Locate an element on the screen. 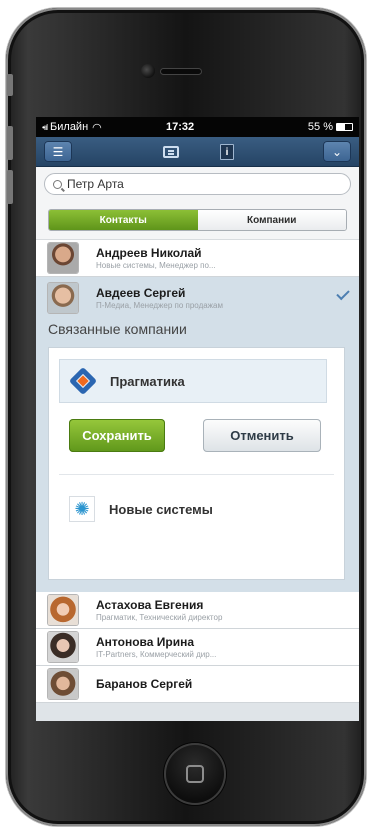 The height and width of the screenshot is (830, 372). home-button is located at coordinates (195, 774).